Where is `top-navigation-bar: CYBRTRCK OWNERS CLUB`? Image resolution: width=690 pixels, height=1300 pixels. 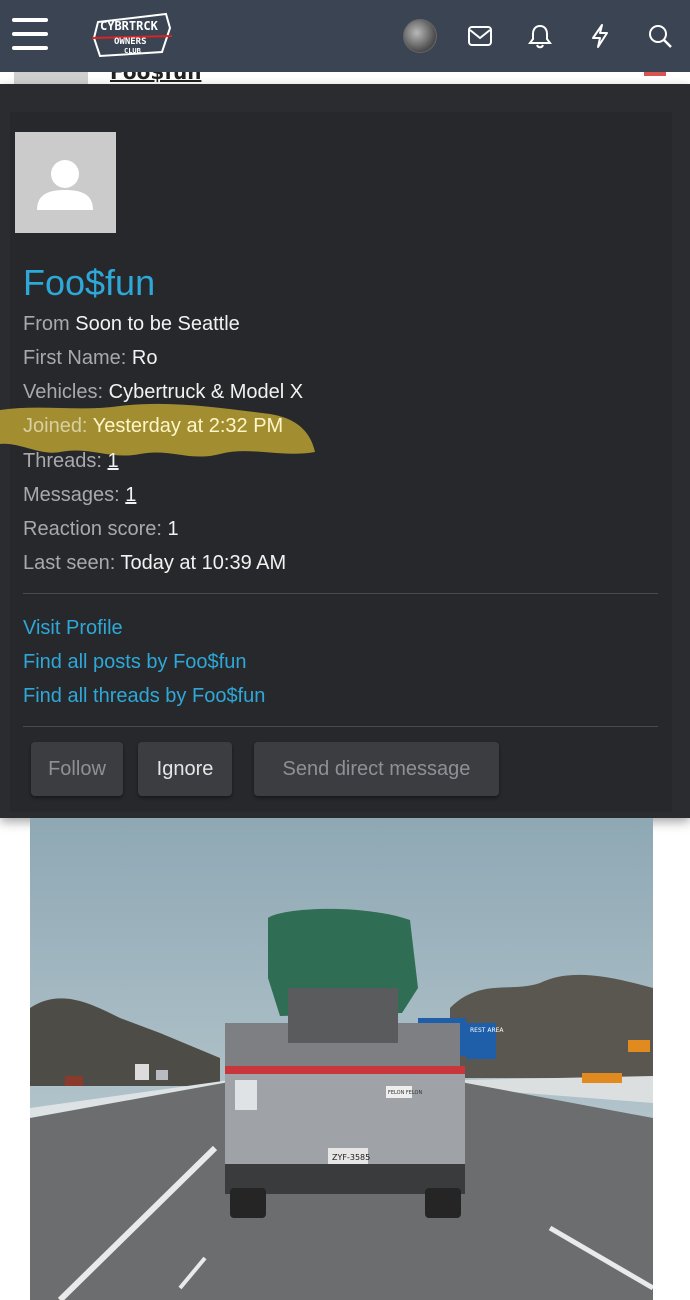 top-navigation-bar: CYBRTRCK OWNERS CLUB is located at coordinates (345, 36).